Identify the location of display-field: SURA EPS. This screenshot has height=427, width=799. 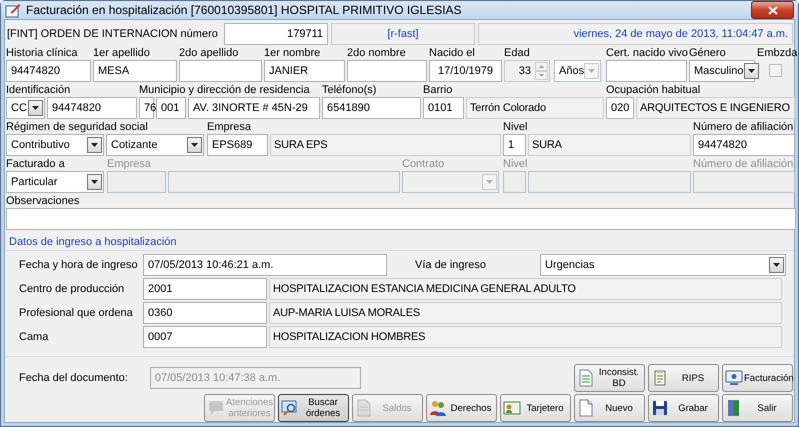
(385, 145).